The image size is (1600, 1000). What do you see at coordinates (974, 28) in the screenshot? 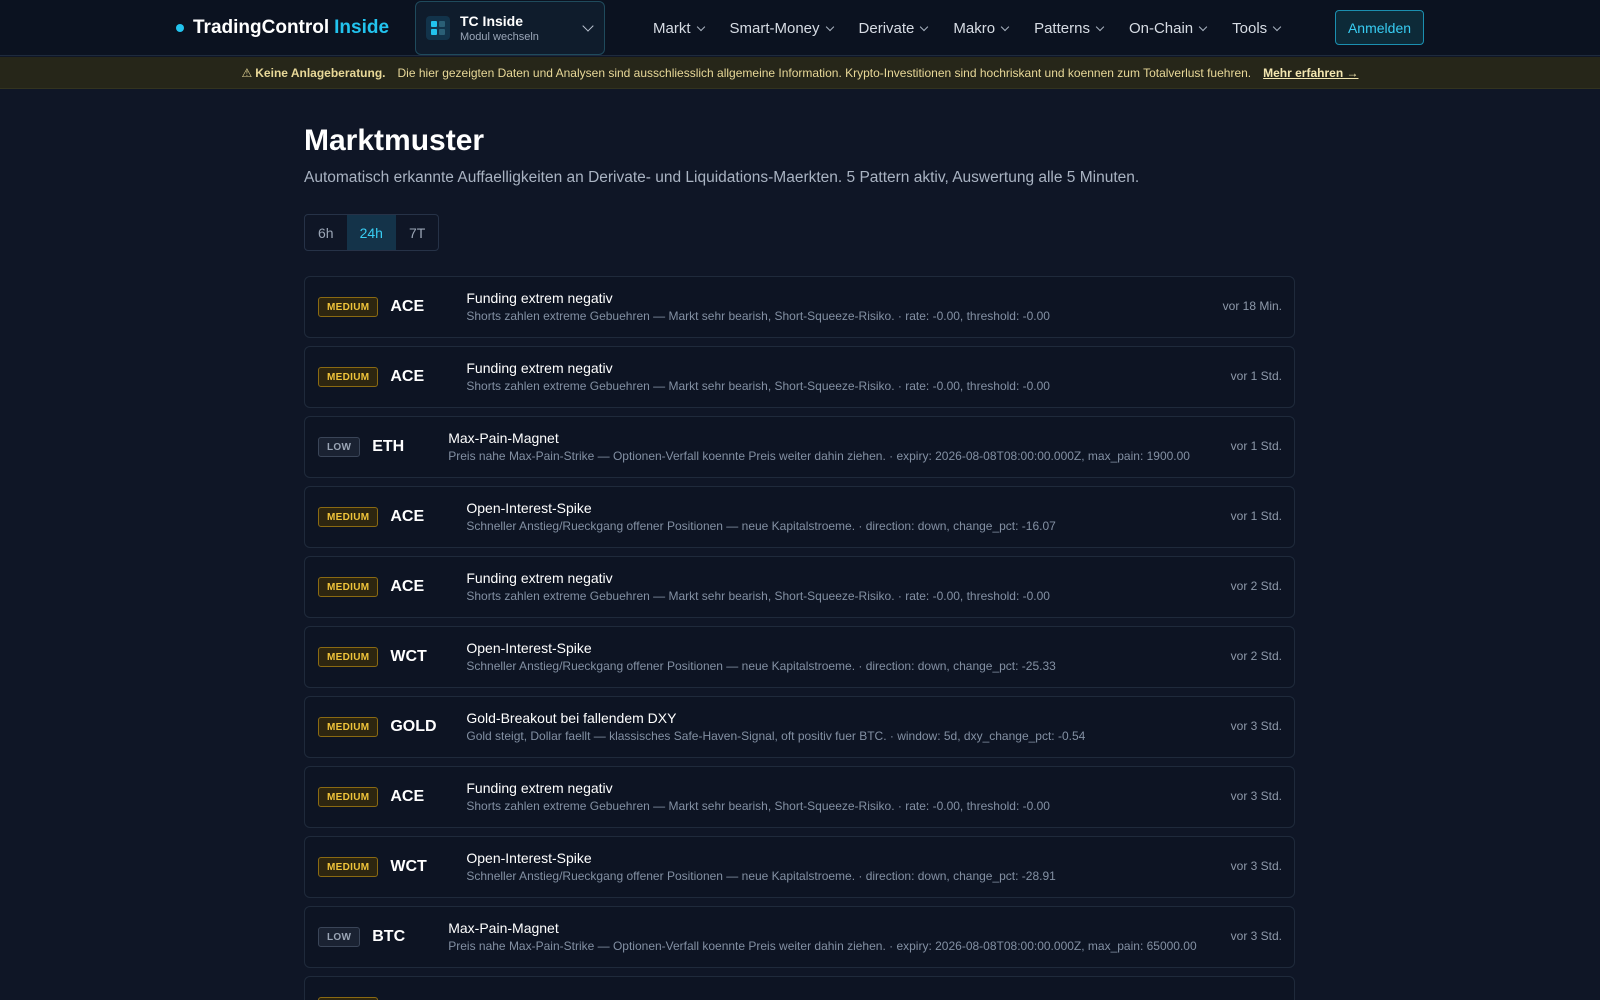
I see `nav-label: Makro` at bounding box center [974, 28].